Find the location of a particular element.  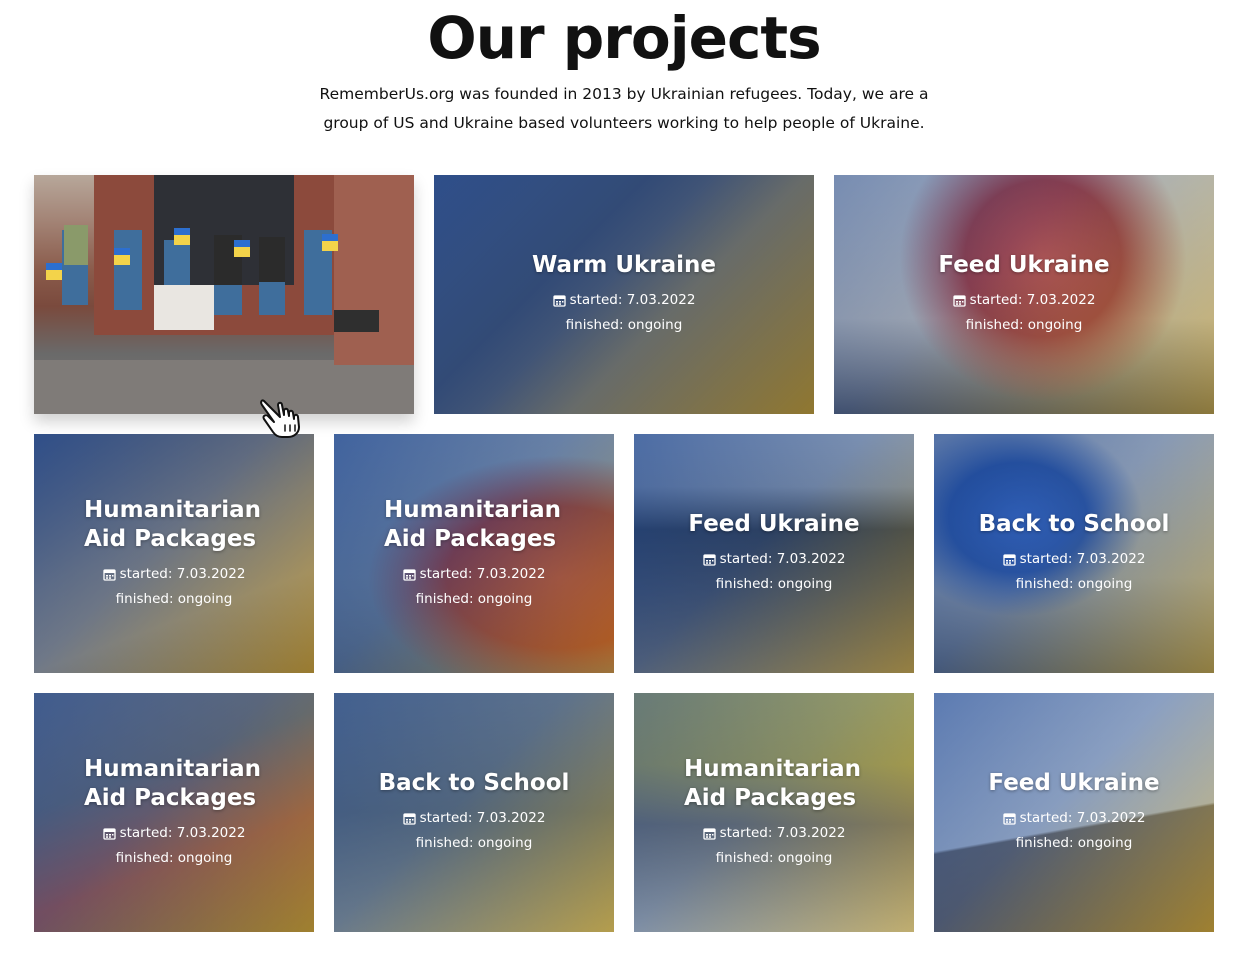

hand-pointer-icon is located at coordinates (280, 418).